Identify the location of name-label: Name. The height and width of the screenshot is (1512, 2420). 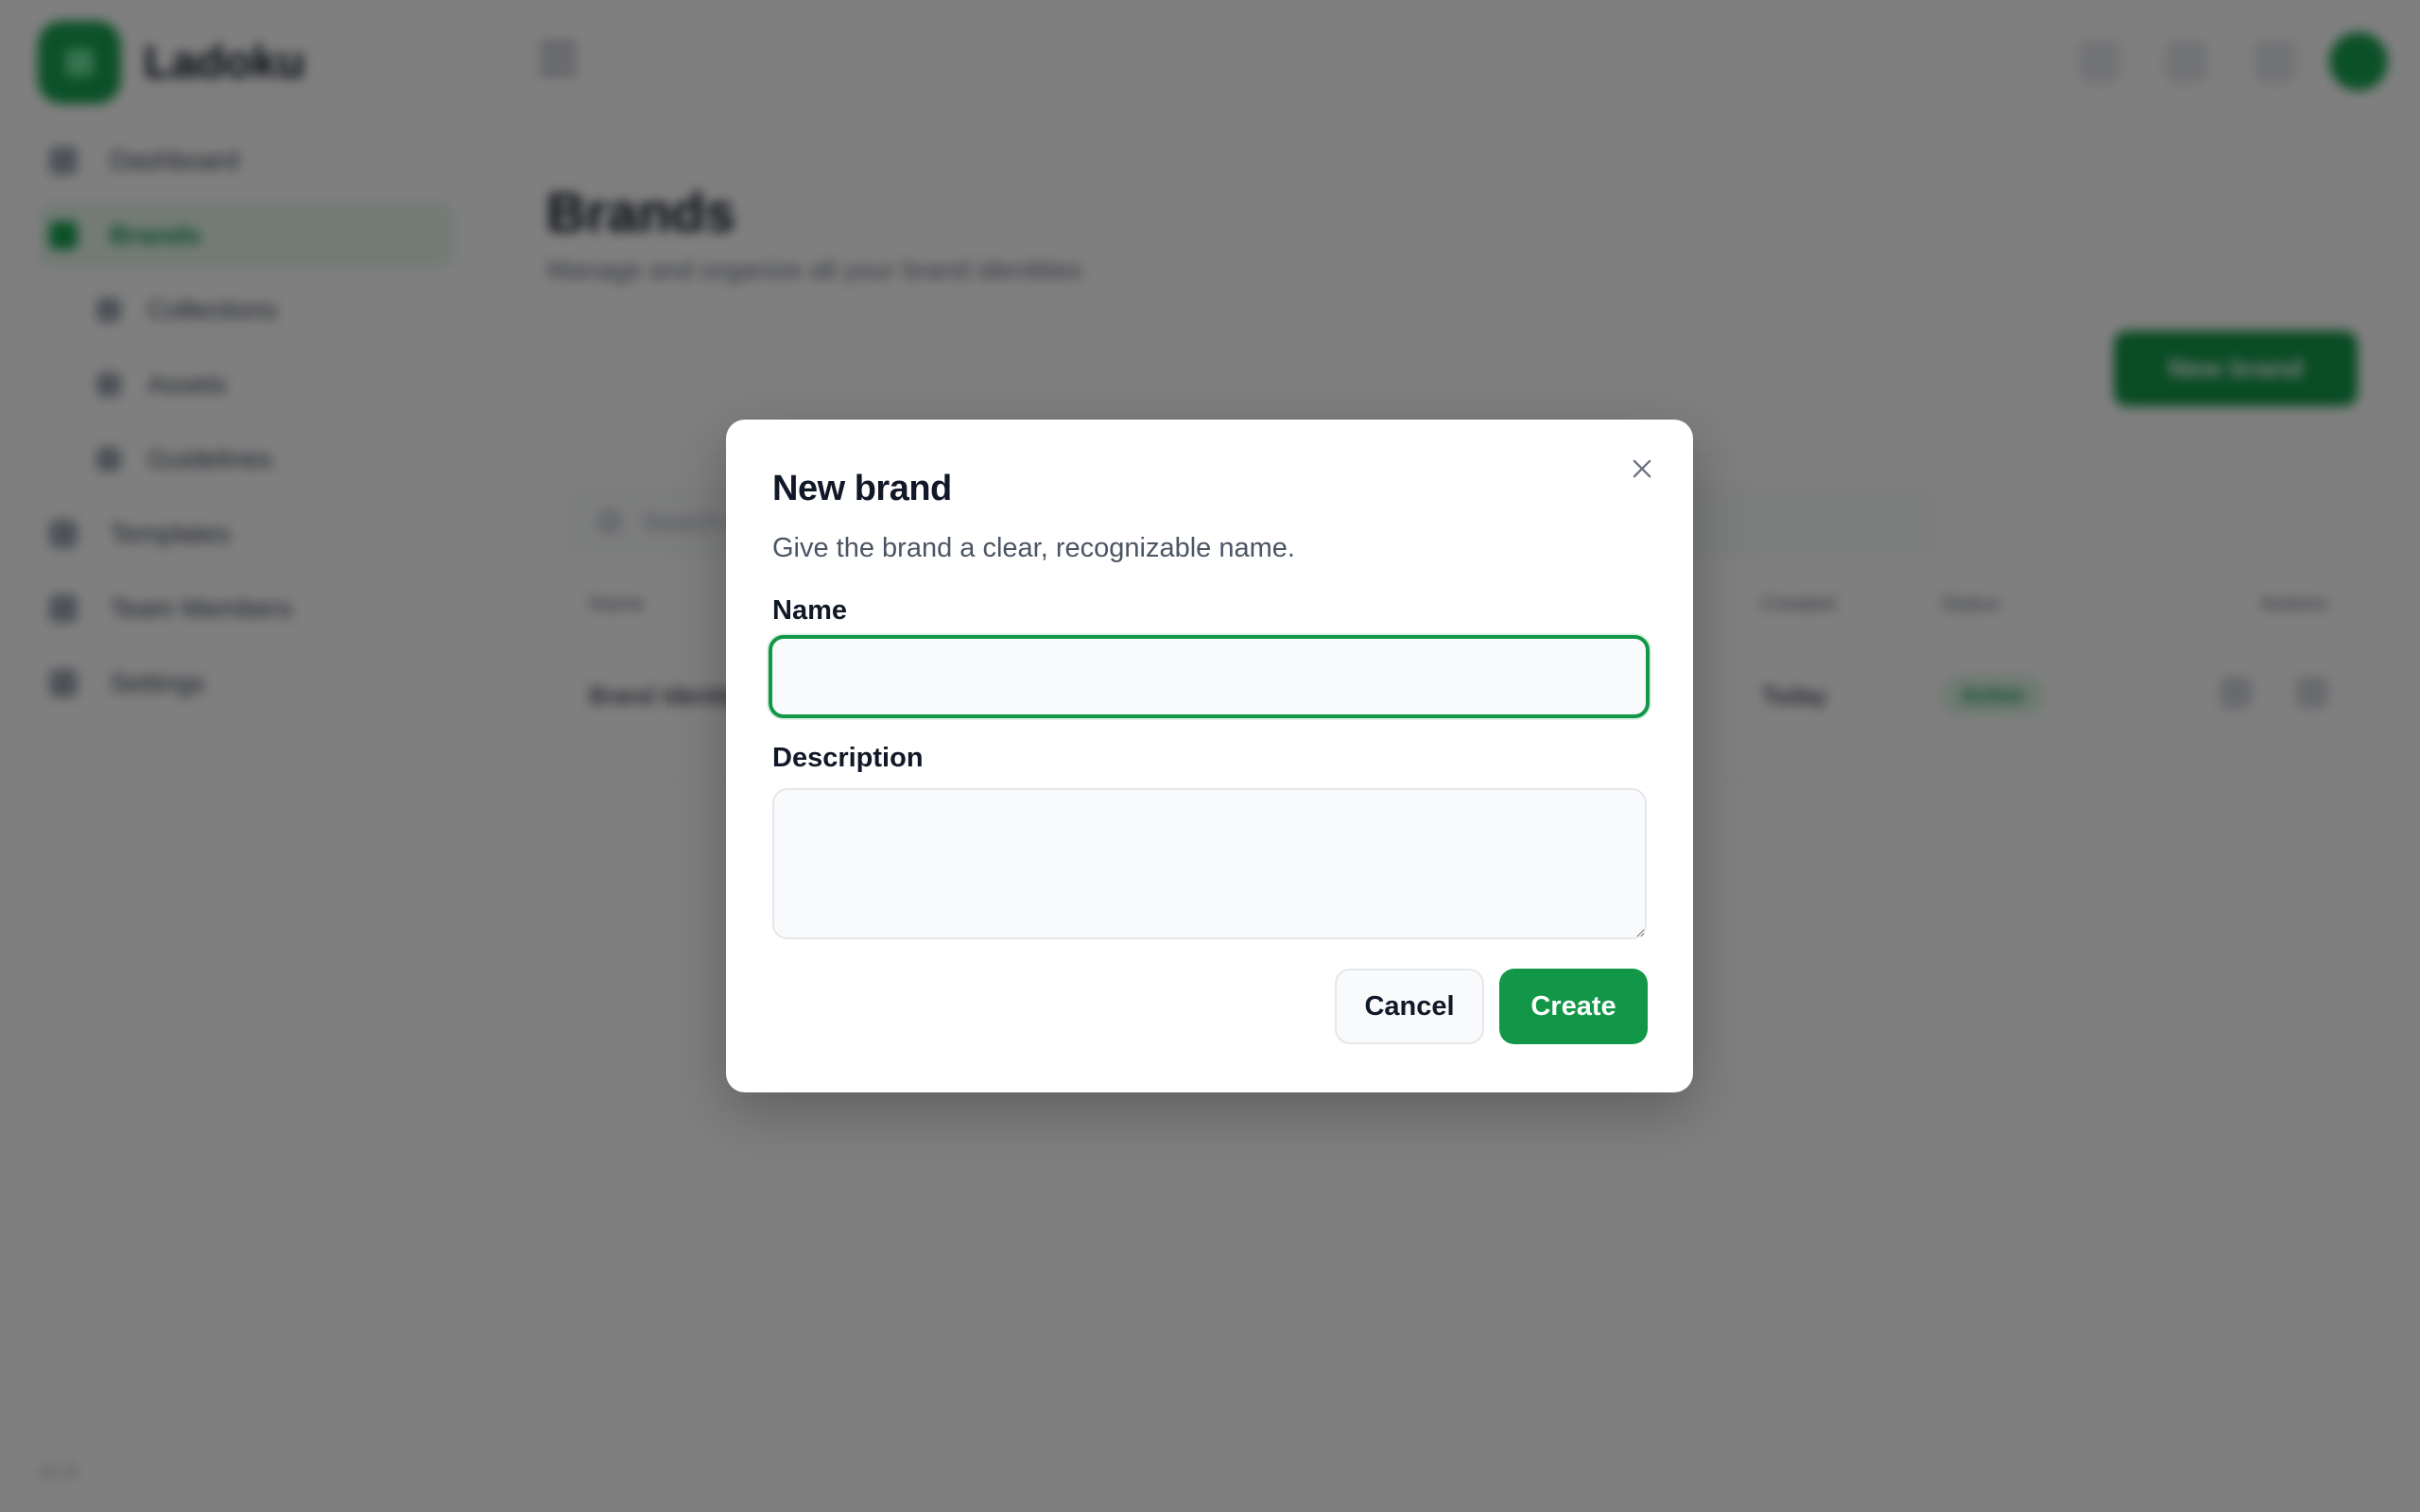
(810, 610).